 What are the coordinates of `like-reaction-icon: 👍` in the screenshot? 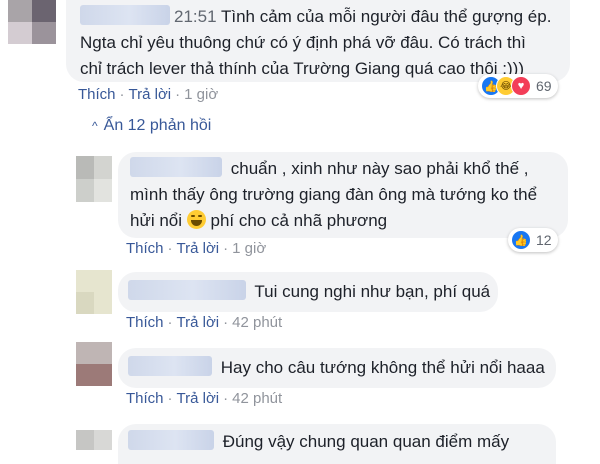 It's located at (521, 240).